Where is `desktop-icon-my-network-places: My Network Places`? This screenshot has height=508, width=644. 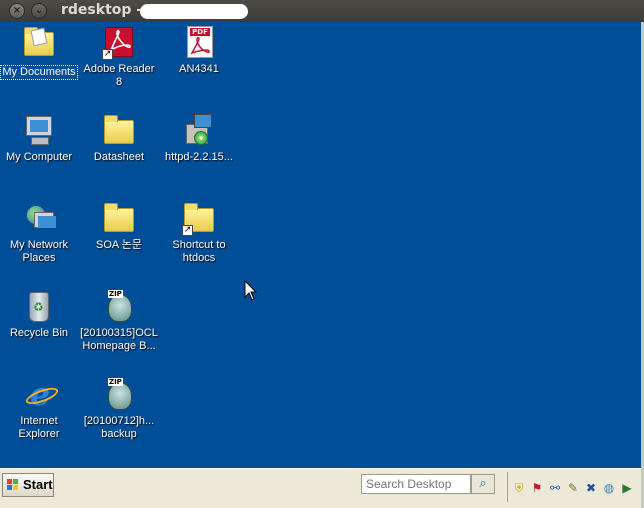 desktop-icon-my-network-places: My Network Places is located at coordinates (40, 233).